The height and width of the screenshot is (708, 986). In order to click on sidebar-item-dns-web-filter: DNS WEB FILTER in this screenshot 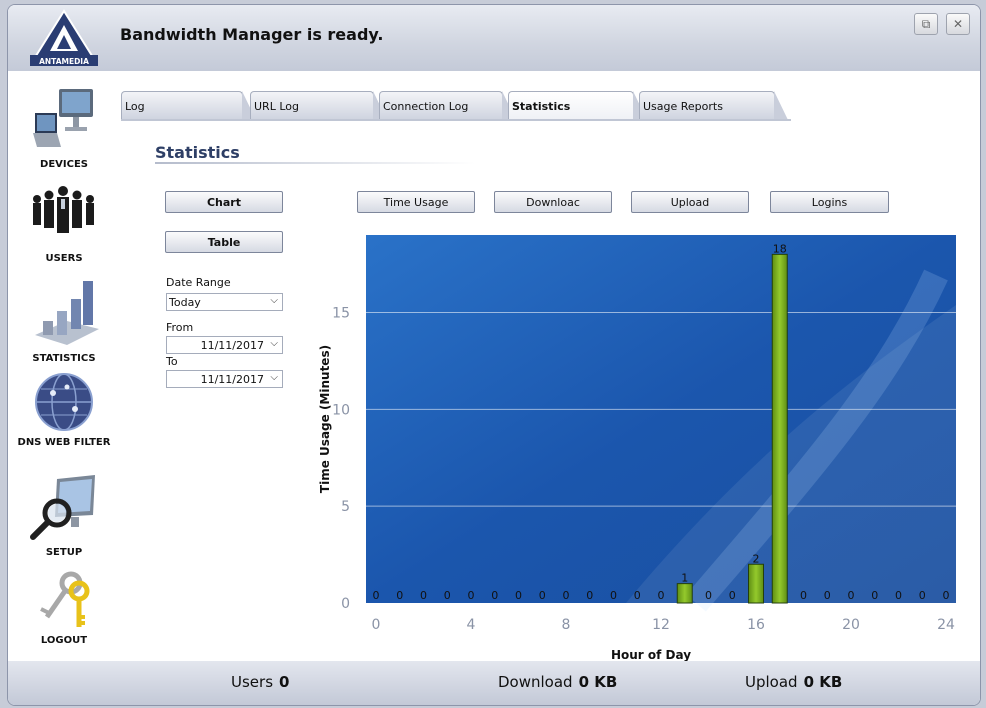, I will do `click(64, 409)`.